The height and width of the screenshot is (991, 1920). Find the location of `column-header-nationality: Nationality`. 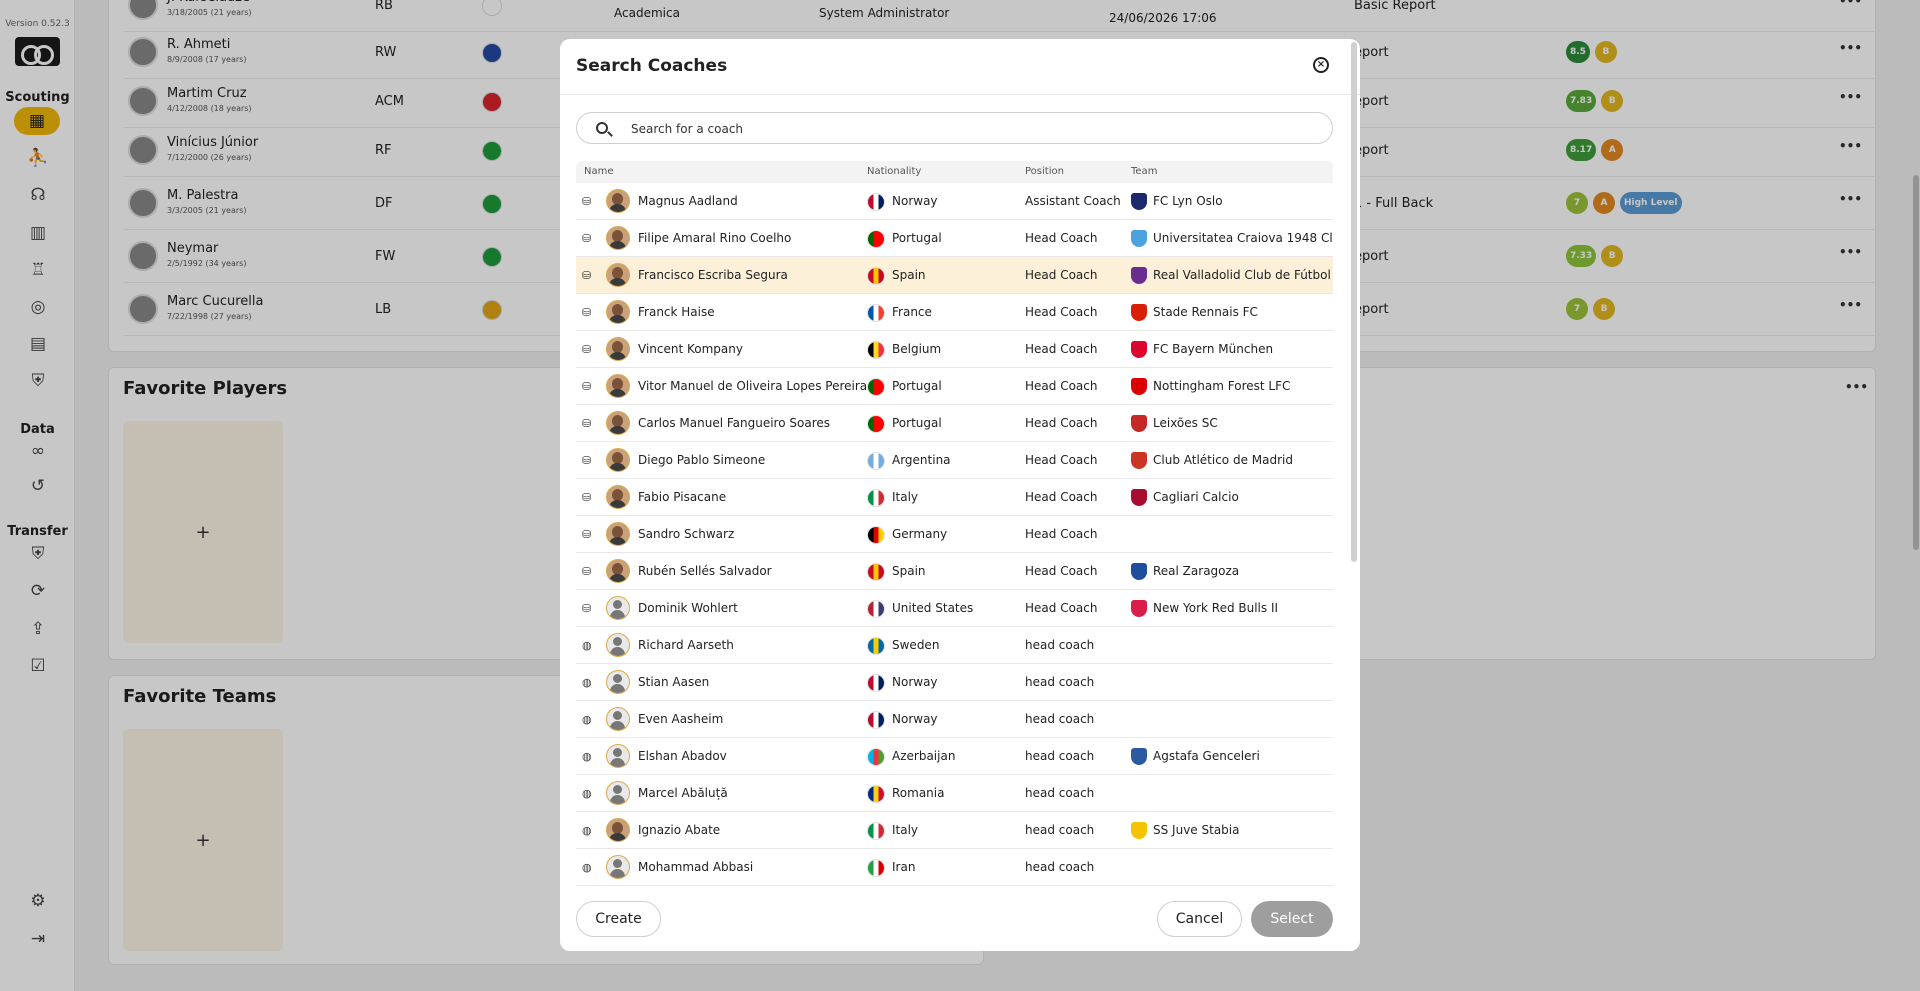

column-header-nationality: Nationality is located at coordinates (894, 171).